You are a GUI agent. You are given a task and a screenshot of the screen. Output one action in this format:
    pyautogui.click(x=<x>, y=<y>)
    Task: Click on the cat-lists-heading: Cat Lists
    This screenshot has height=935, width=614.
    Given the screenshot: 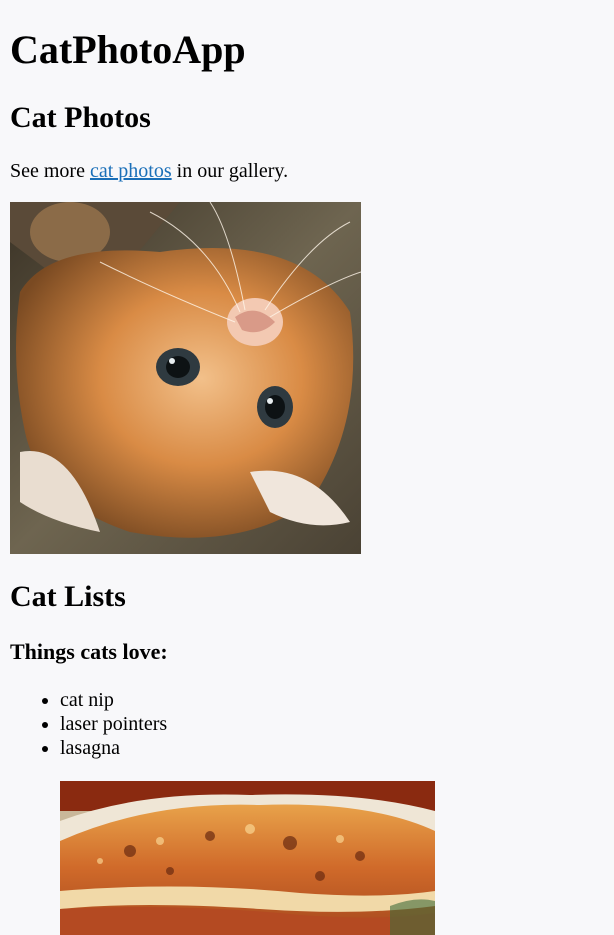 What is the action you would take?
    pyautogui.click(x=68, y=596)
    